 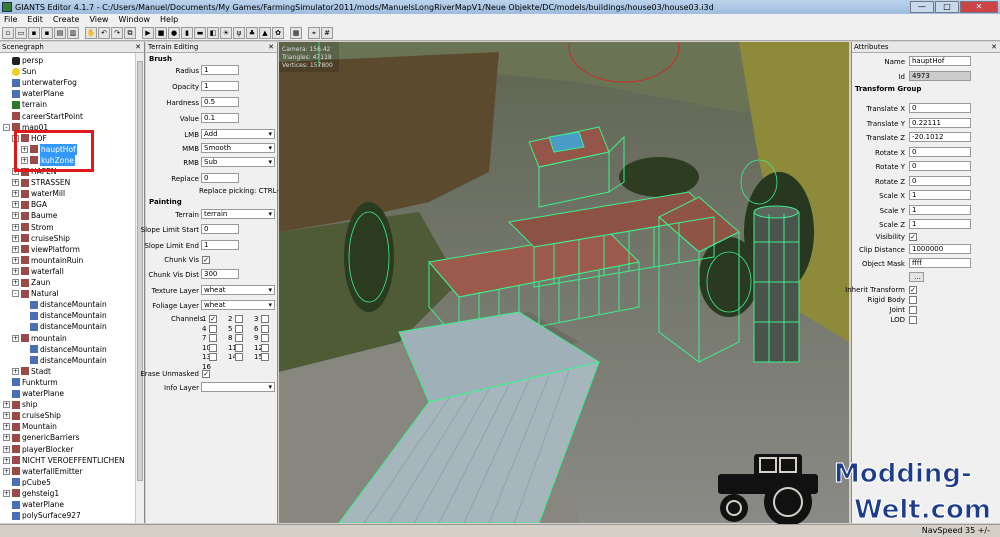 What do you see at coordinates (35, 293) in the screenshot?
I see `tree-node: - Natural` at bounding box center [35, 293].